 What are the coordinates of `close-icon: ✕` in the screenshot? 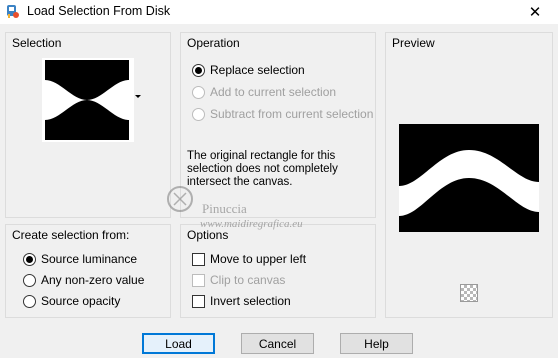 It's located at (535, 12).